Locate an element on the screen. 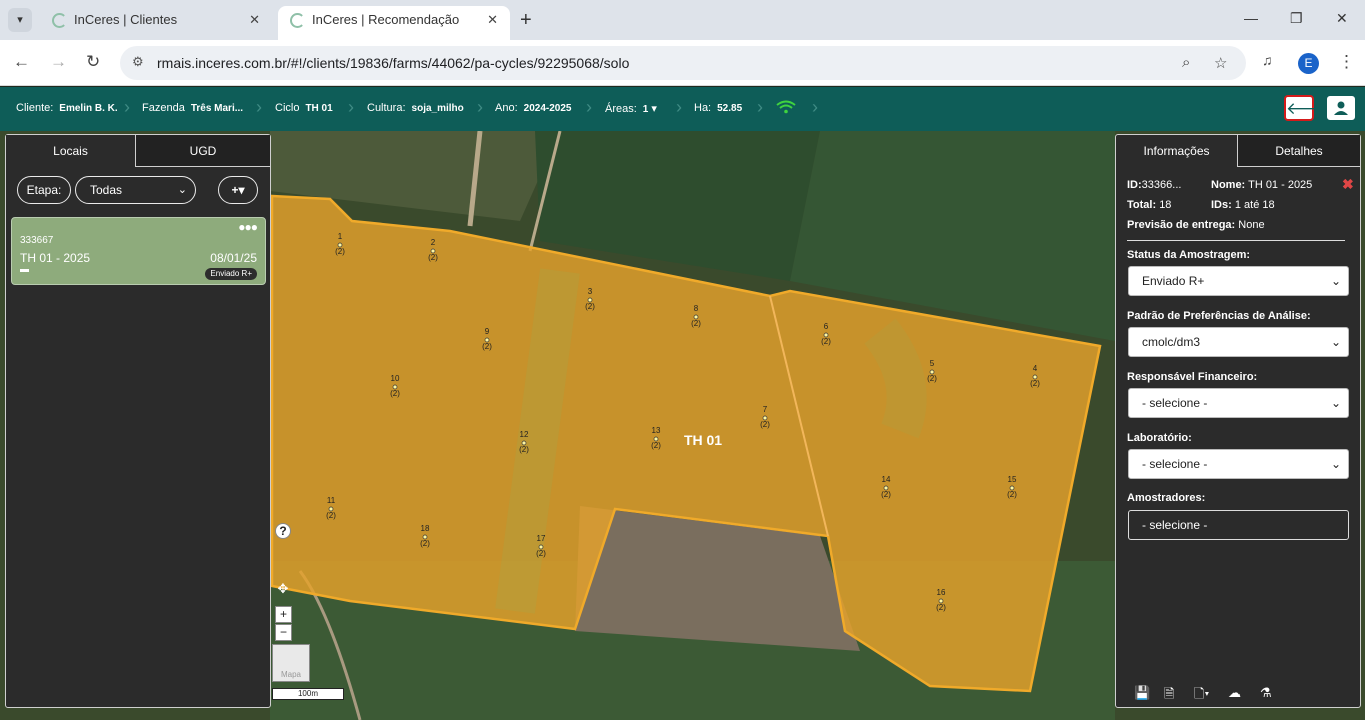  tab-ugd: UGD is located at coordinates (203, 151).